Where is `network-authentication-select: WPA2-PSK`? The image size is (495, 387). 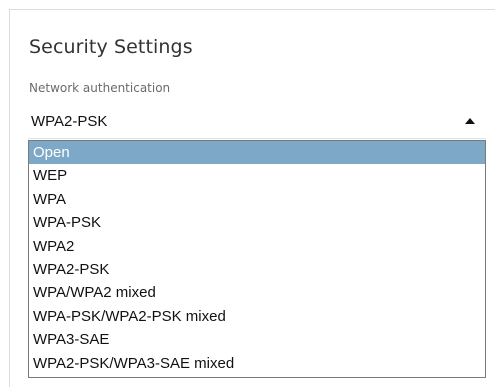
network-authentication-select: WPA2-PSK is located at coordinates (257, 121).